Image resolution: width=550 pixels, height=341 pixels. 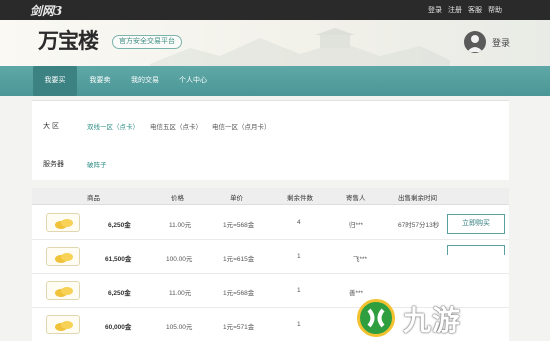 What do you see at coordinates (46, 10) in the screenshot?
I see `game-logo: 剑网3` at bounding box center [46, 10].